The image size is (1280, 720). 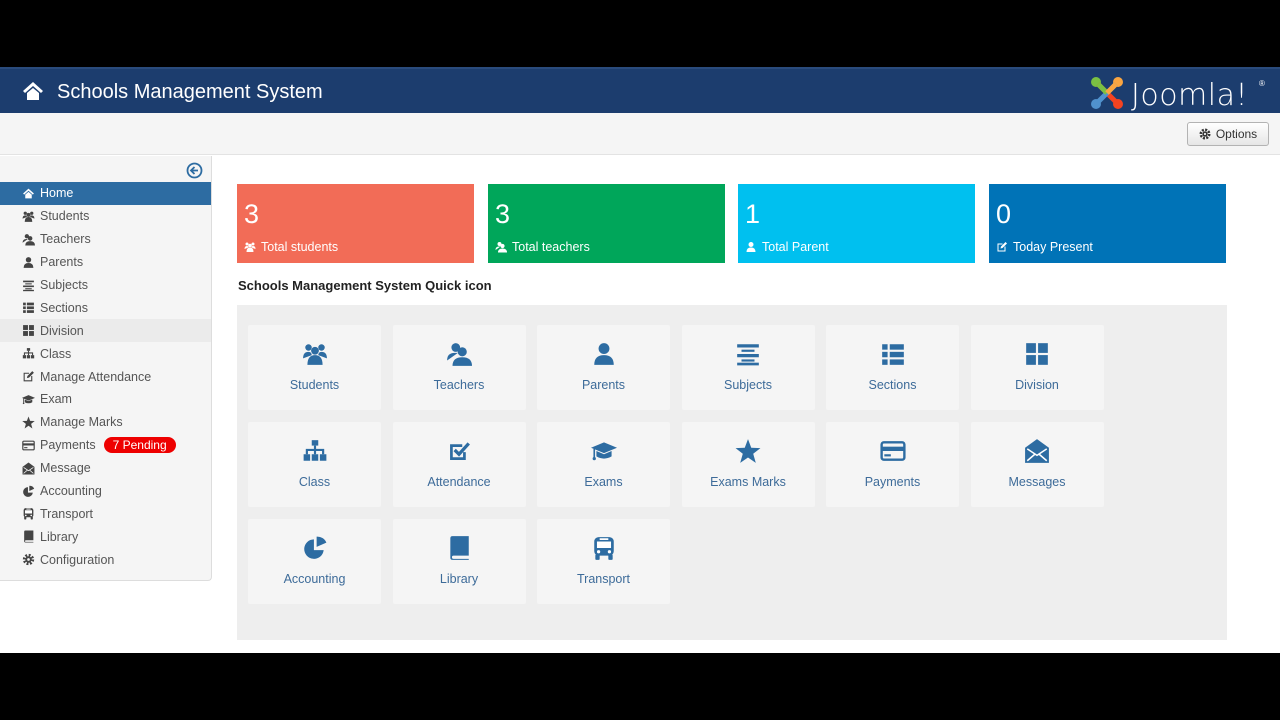 What do you see at coordinates (28, 376) in the screenshot?
I see `edit-icon` at bounding box center [28, 376].